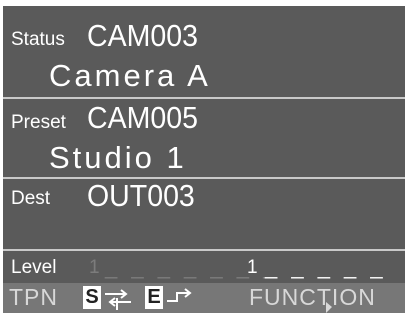 This screenshot has height=317, width=409. I want to click on cursor-icon, so click(329, 307).